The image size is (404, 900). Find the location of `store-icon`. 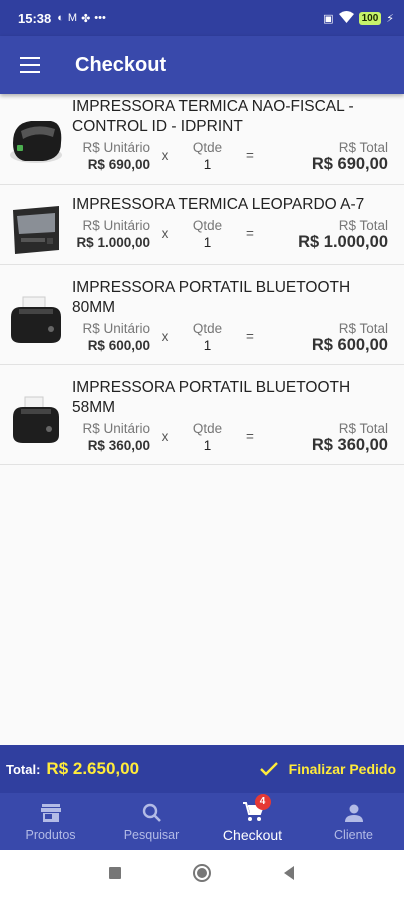

store-icon is located at coordinates (51, 813).